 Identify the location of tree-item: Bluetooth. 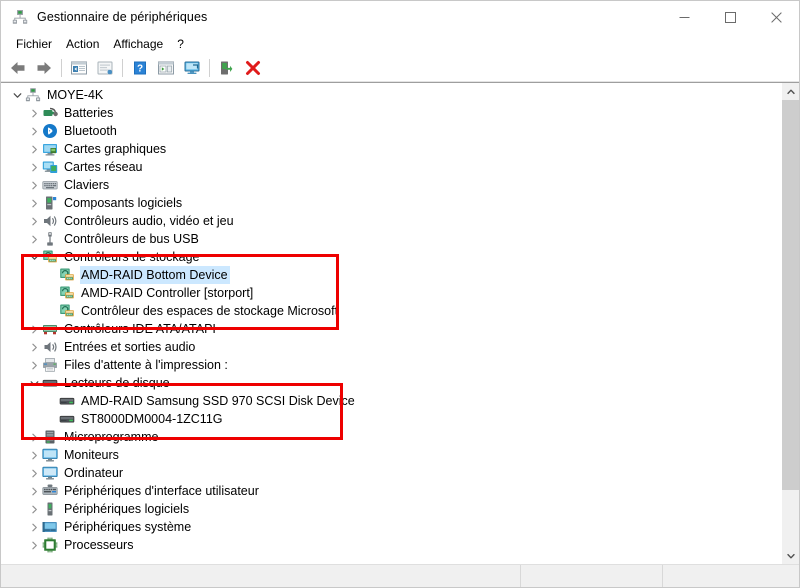
(391, 131).